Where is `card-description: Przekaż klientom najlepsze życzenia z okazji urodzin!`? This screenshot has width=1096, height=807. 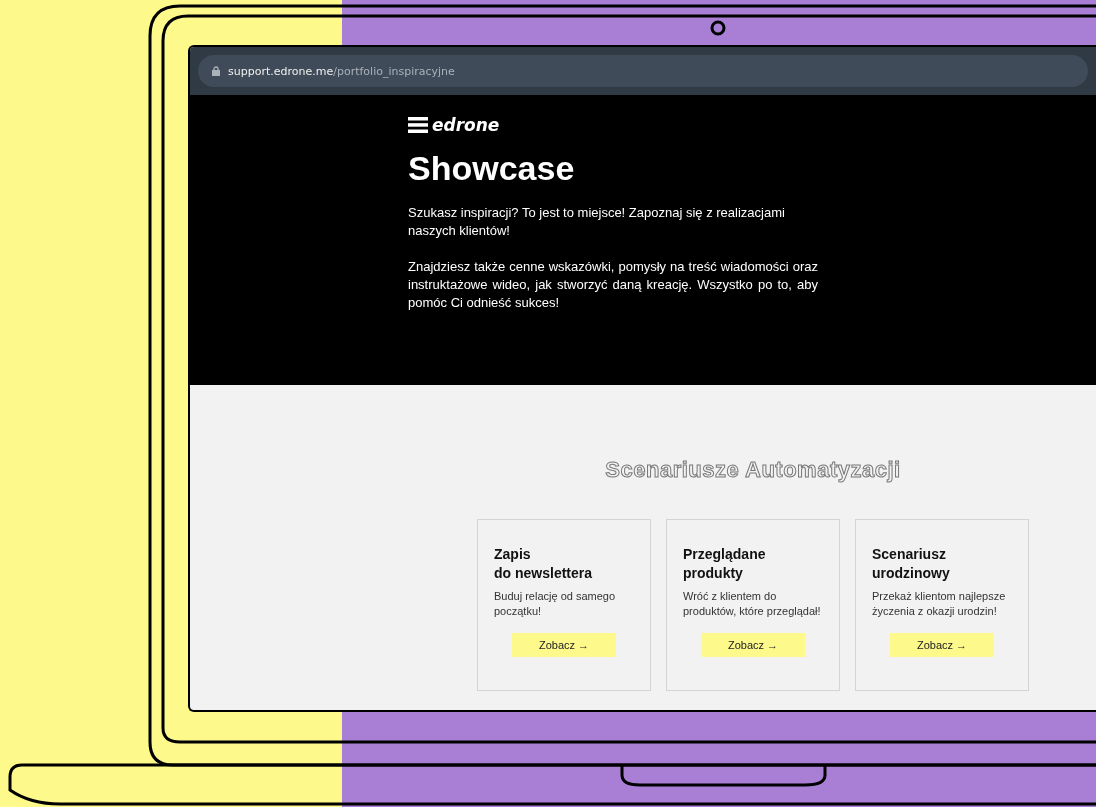
card-description: Przekaż klientom najlepsze życzenia z okazji urodzin! is located at coordinates (939, 604).